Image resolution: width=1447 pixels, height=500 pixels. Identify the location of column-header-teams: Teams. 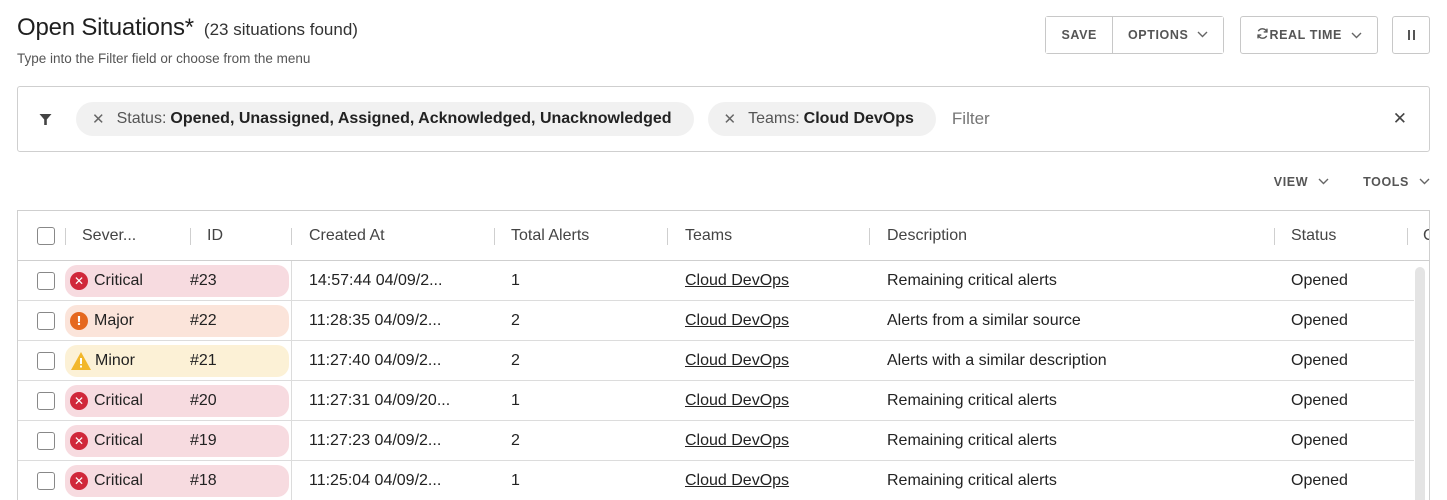
(708, 236).